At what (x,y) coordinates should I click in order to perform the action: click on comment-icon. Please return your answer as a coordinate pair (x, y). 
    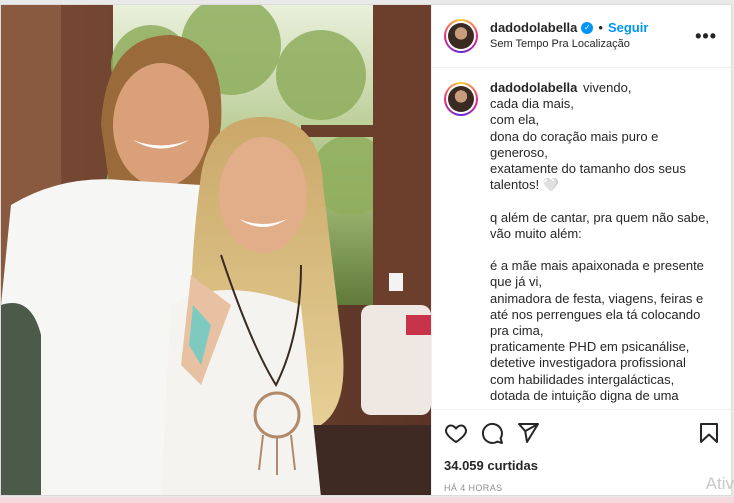
    Looking at the image, I should click on (492, 433).